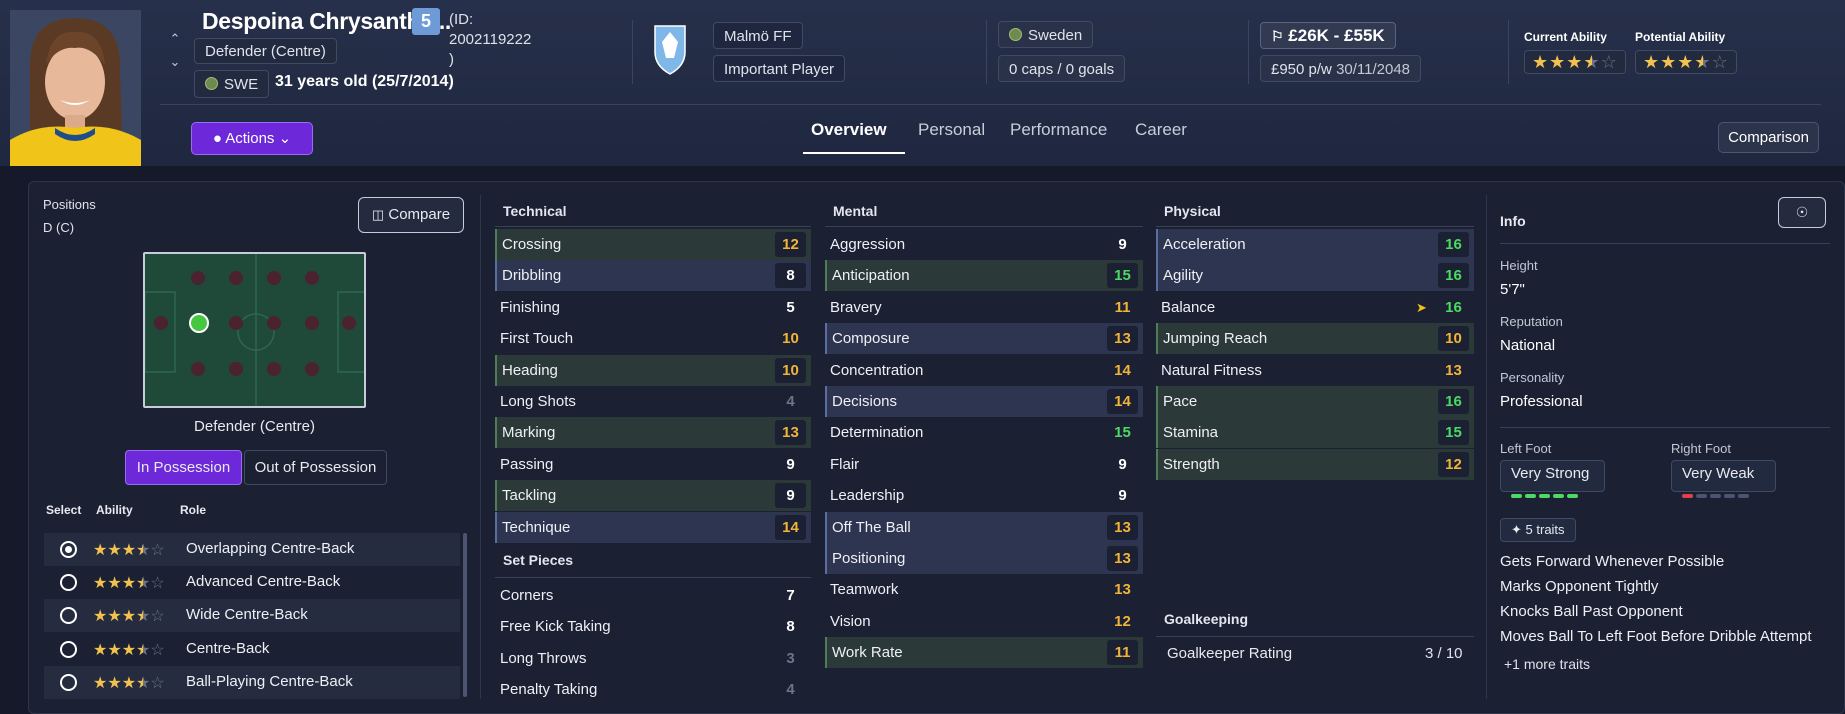  Describe the element at coordinates (1315, 464) in the screenshot. I see `attribute-row: Strength 12` at that location.